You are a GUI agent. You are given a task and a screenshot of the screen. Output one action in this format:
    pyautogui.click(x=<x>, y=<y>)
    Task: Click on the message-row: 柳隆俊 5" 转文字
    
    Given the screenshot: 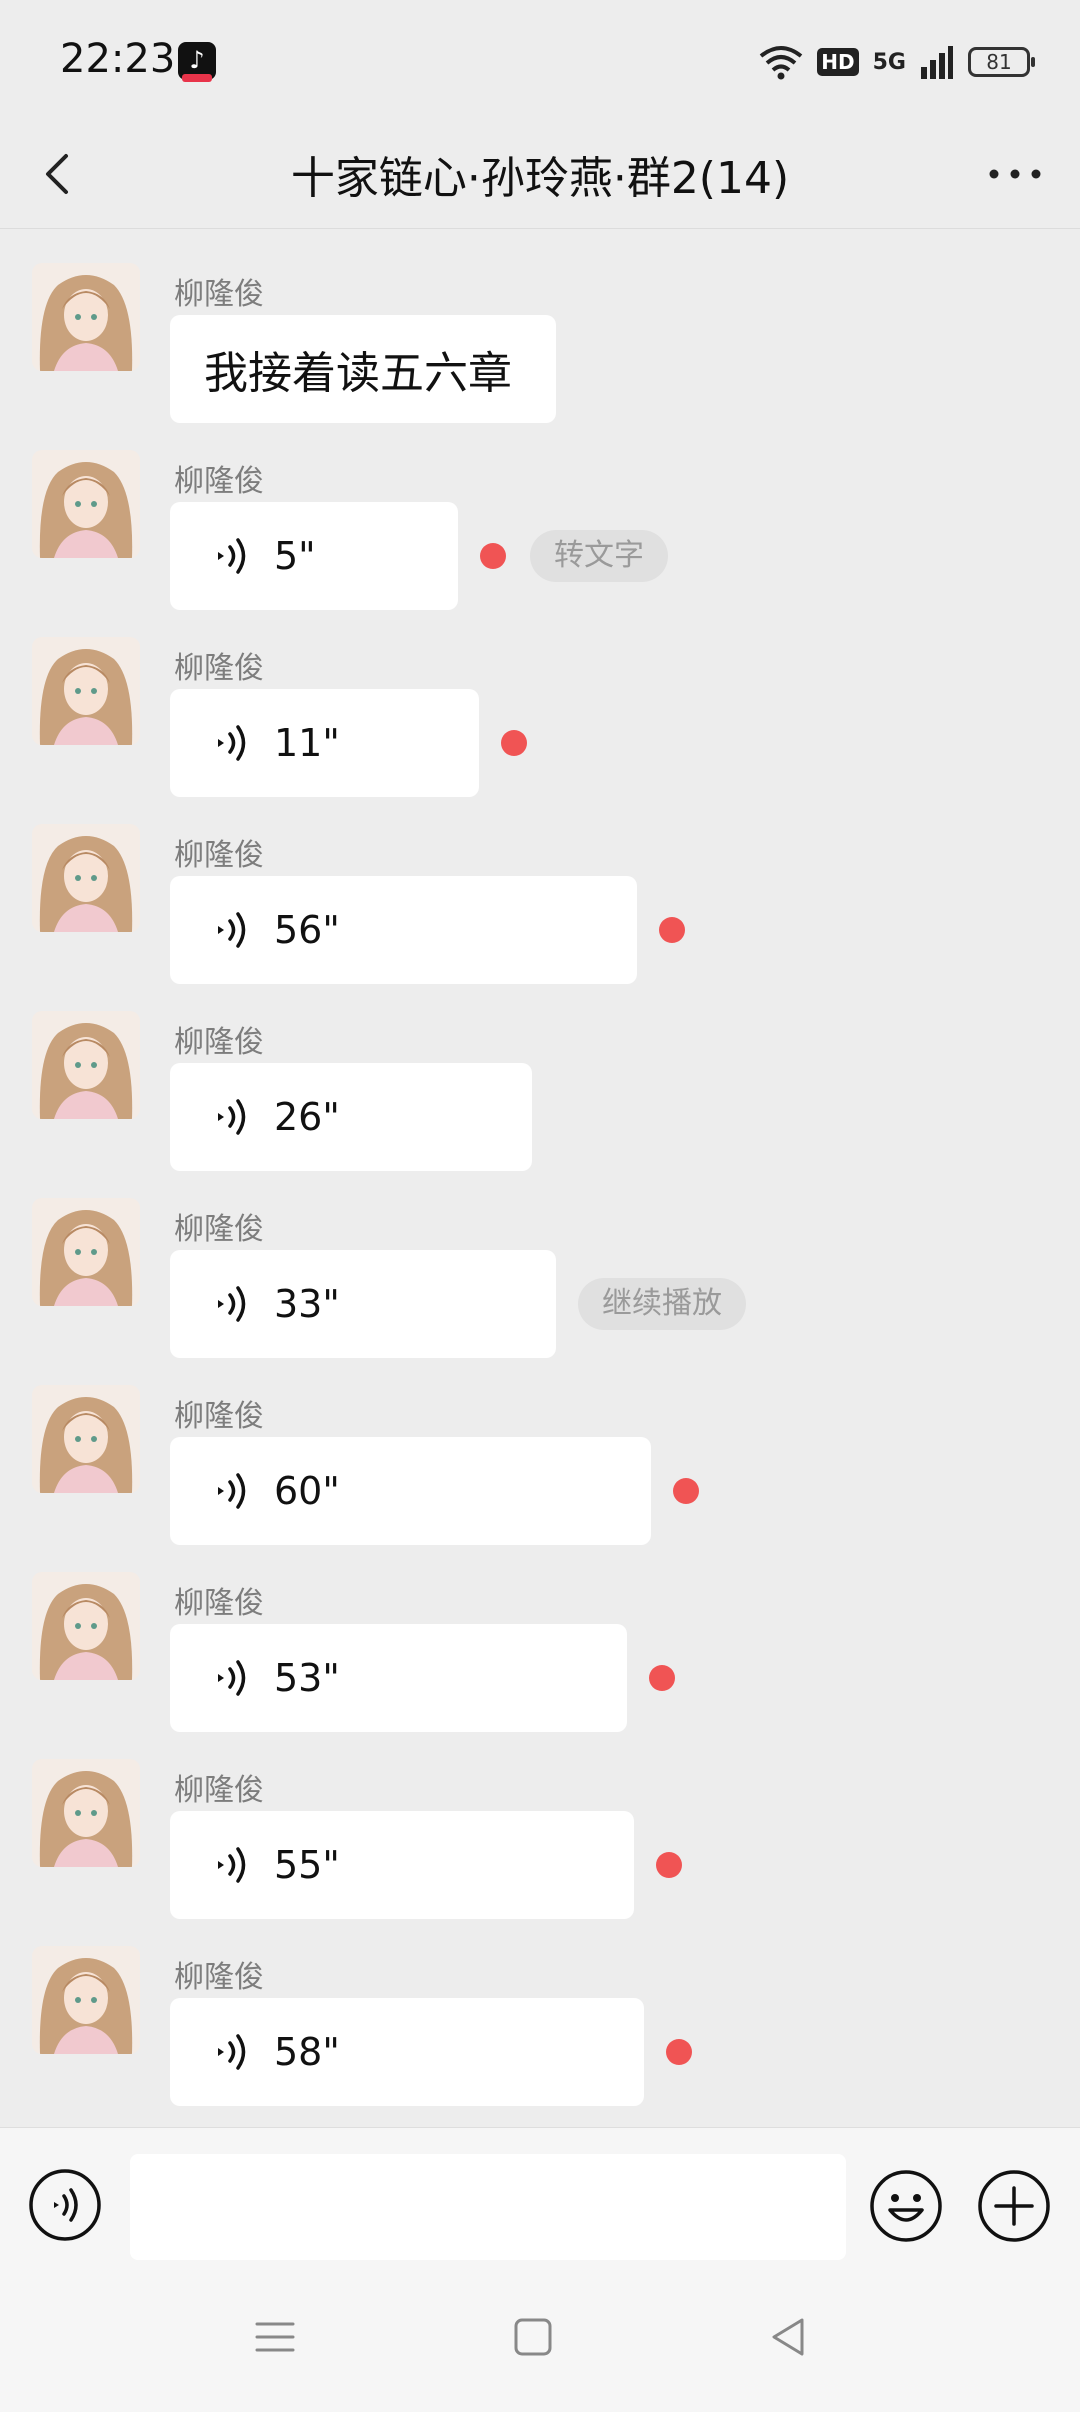 What is the action you would take?
    pyautogui.click(x=540, y=513)
    